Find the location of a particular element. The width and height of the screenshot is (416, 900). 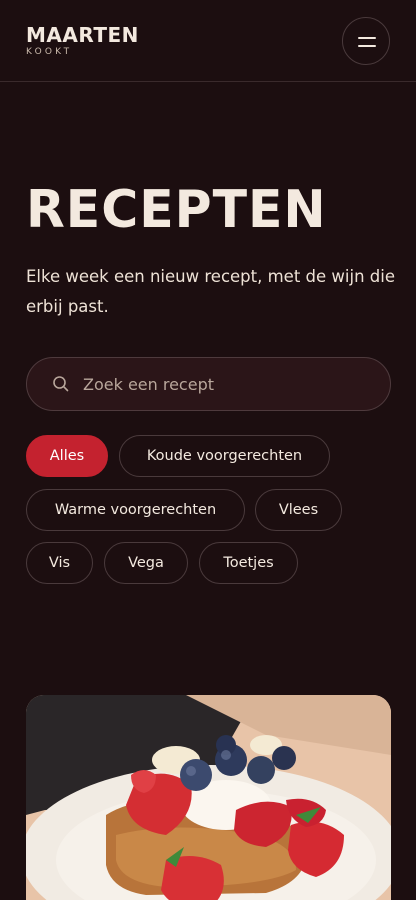

search-bar is located at coordinates (208, 384).